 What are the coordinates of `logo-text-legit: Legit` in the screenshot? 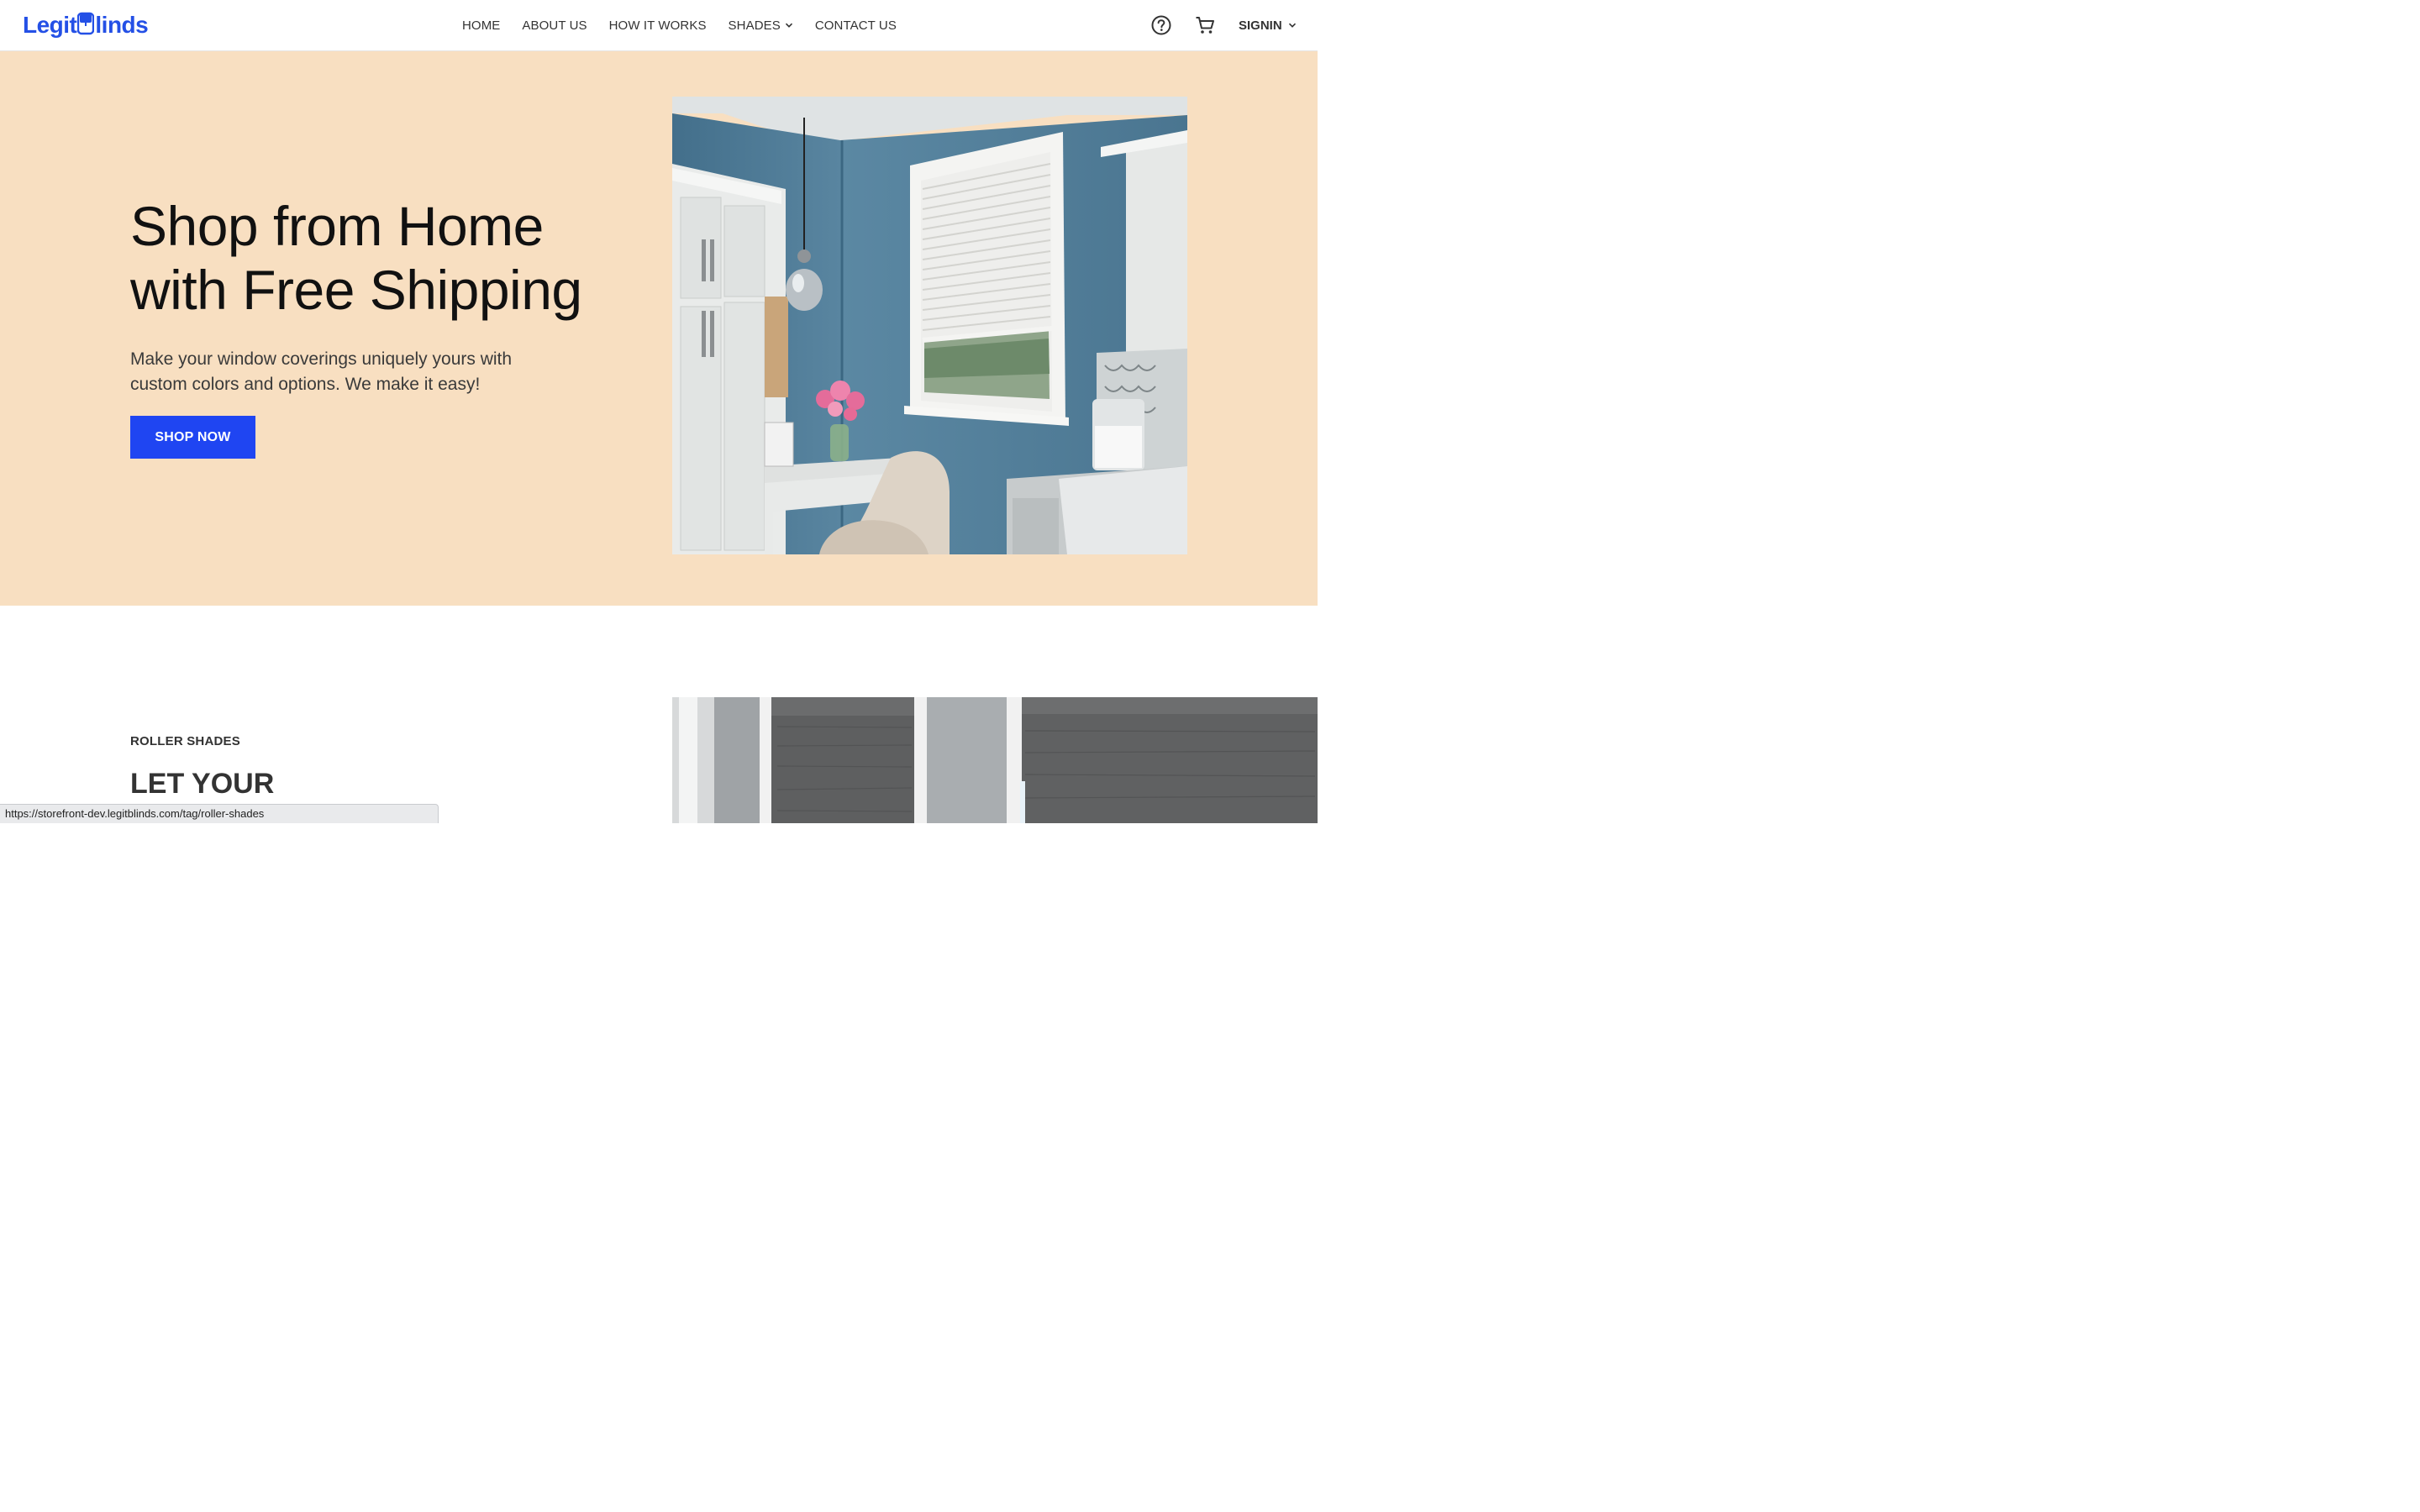 It's located at (50, 25).